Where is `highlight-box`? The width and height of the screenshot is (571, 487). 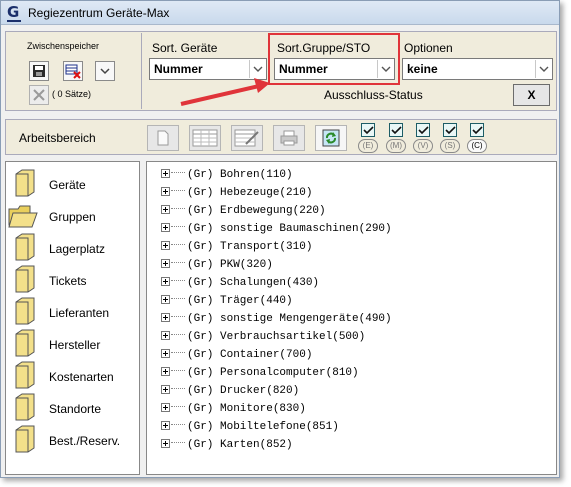
highlight-box is located at coordinates (334, 59).